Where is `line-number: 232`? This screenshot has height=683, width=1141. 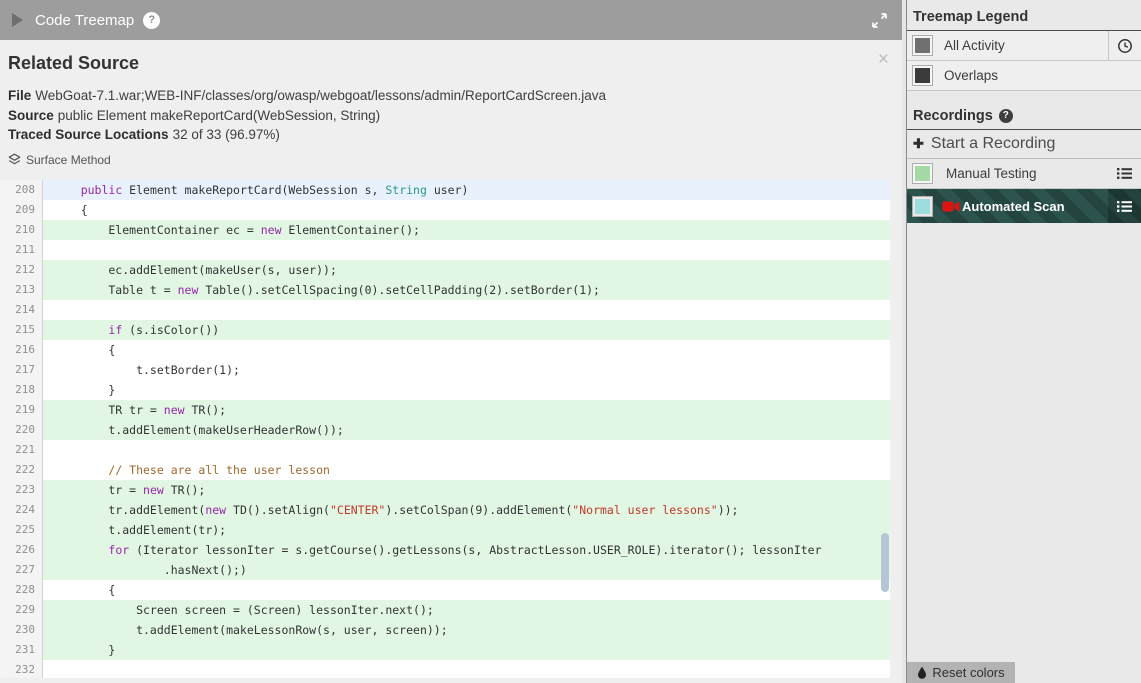 line-number: 232 is located at coordinates (21, 669).